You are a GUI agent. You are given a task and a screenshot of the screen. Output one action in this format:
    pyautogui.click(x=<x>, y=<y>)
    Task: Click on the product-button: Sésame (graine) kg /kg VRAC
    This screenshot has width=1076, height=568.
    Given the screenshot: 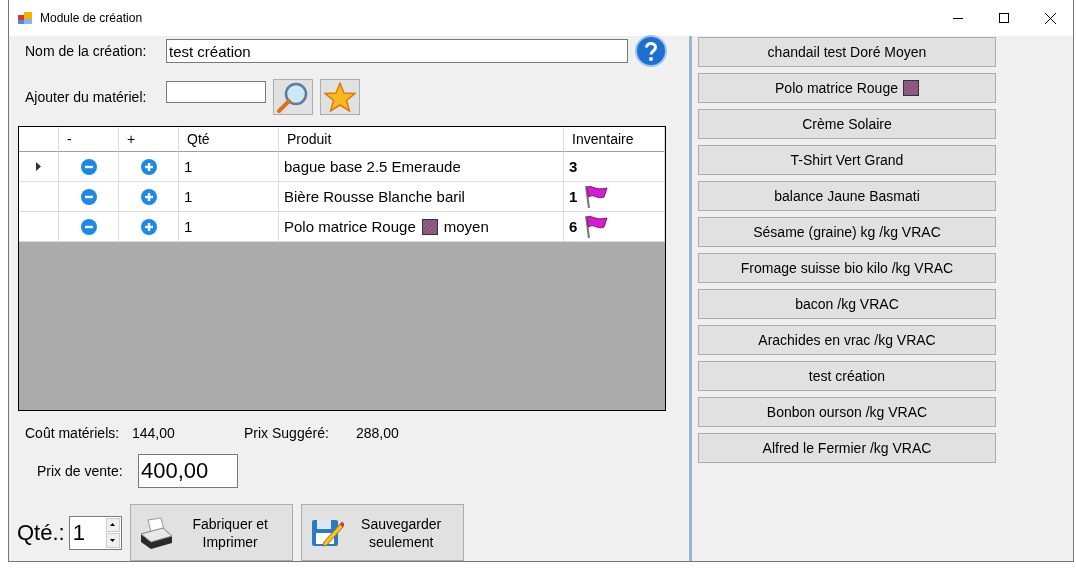 What is the action you would take?
    pyautogui.click(x=847, y=232)
    